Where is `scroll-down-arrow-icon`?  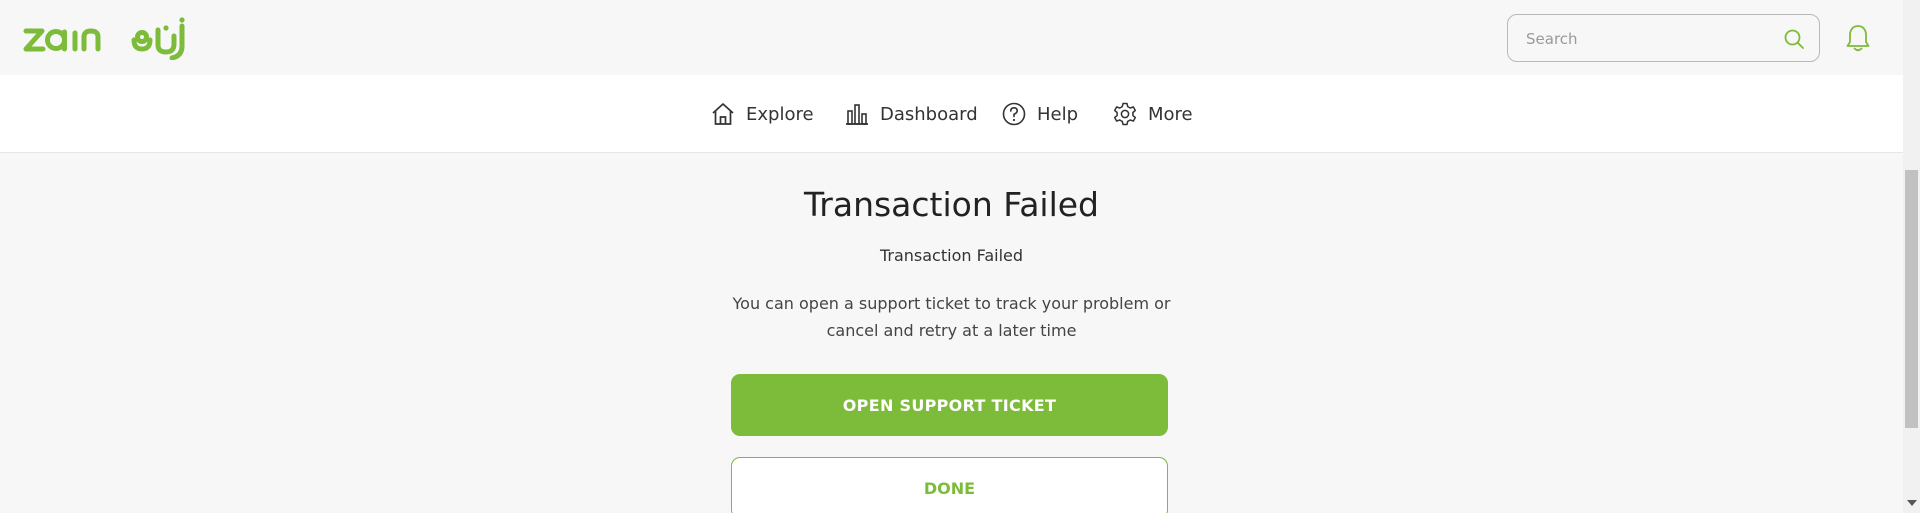 scroll-down-arrow-icon is located at coordinates (1912, 503).